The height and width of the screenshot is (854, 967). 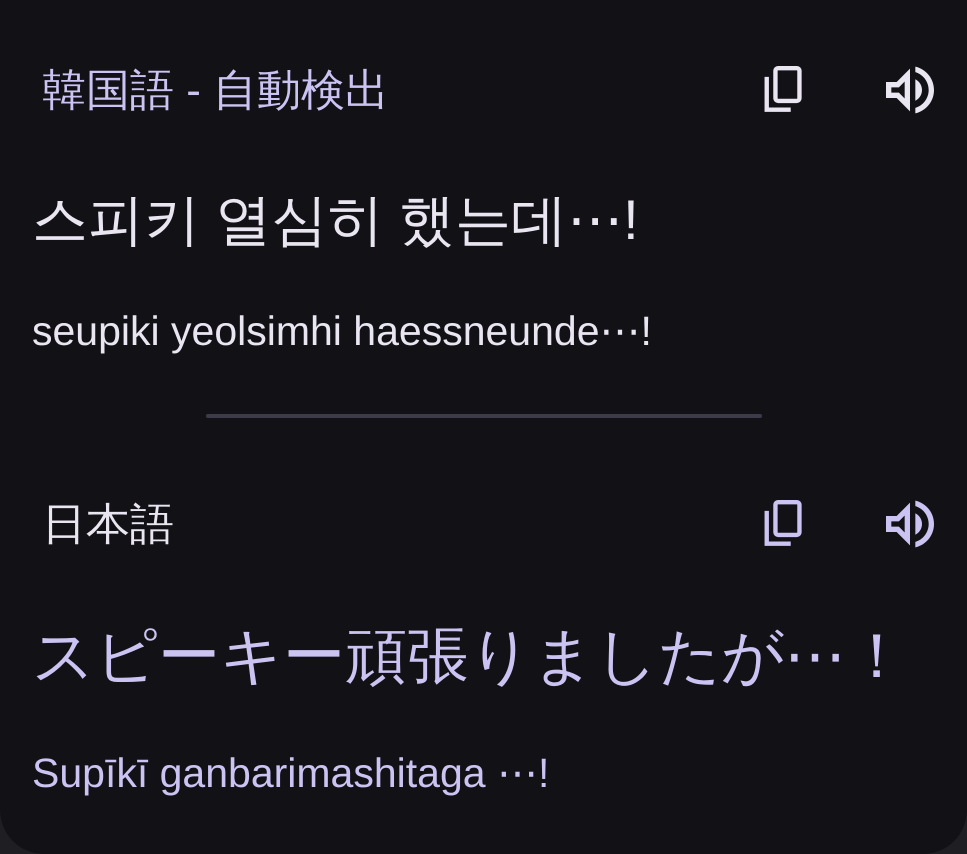 I want to click on romanization-text: Supīkī ganbarimashitaga ⋯!, so click(x=291, y=773).